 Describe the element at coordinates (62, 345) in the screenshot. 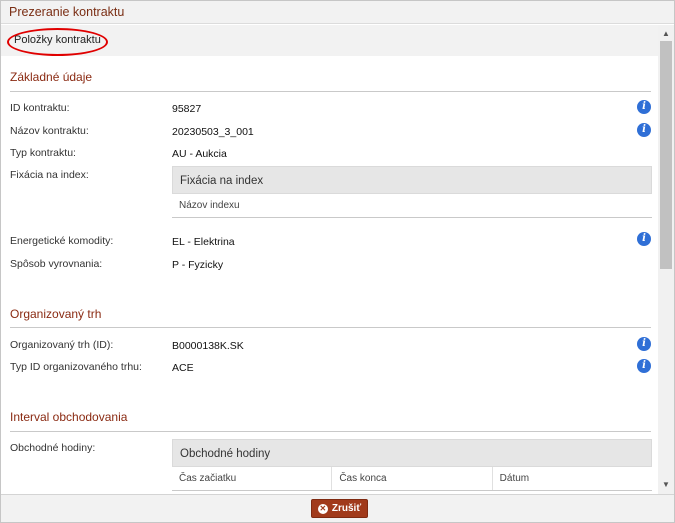

I see `field-label-market-id: Organizovaný trh (ID):` at that location.